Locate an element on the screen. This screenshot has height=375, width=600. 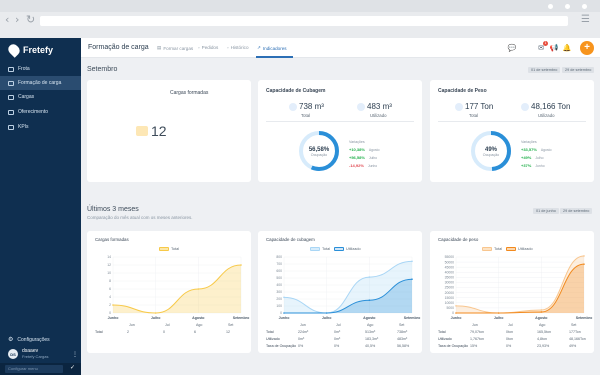
table-header: Jul is located at coordinates (338, 325).